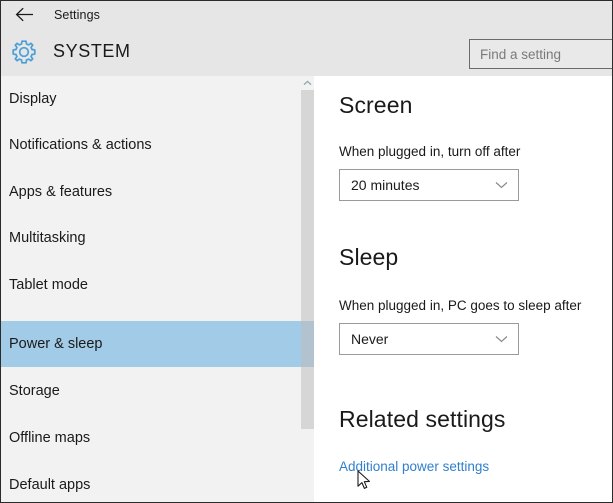 This screenshot has width=613, height=503. I want to click on scrollbar-thumb-selected-overlap, so click(307, 344).